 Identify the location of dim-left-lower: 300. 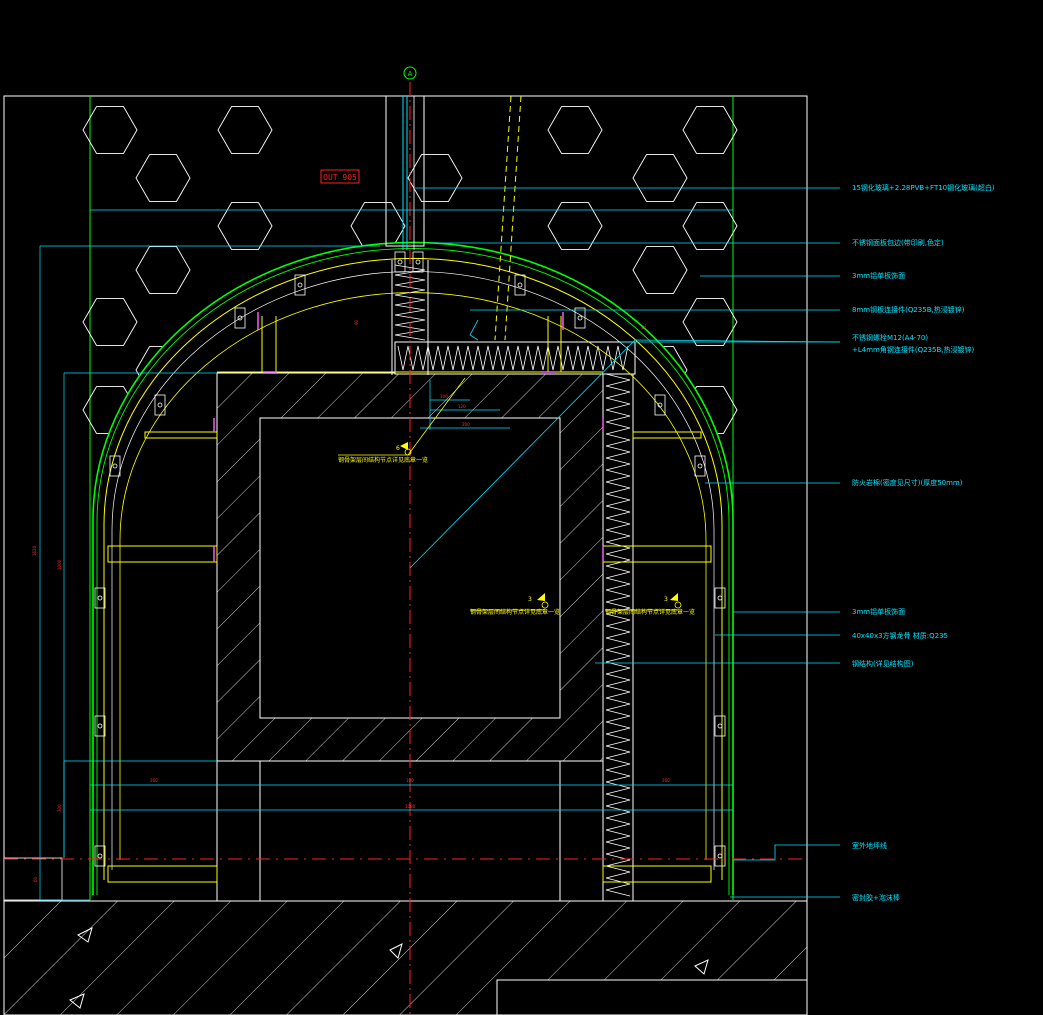
(59, 808).